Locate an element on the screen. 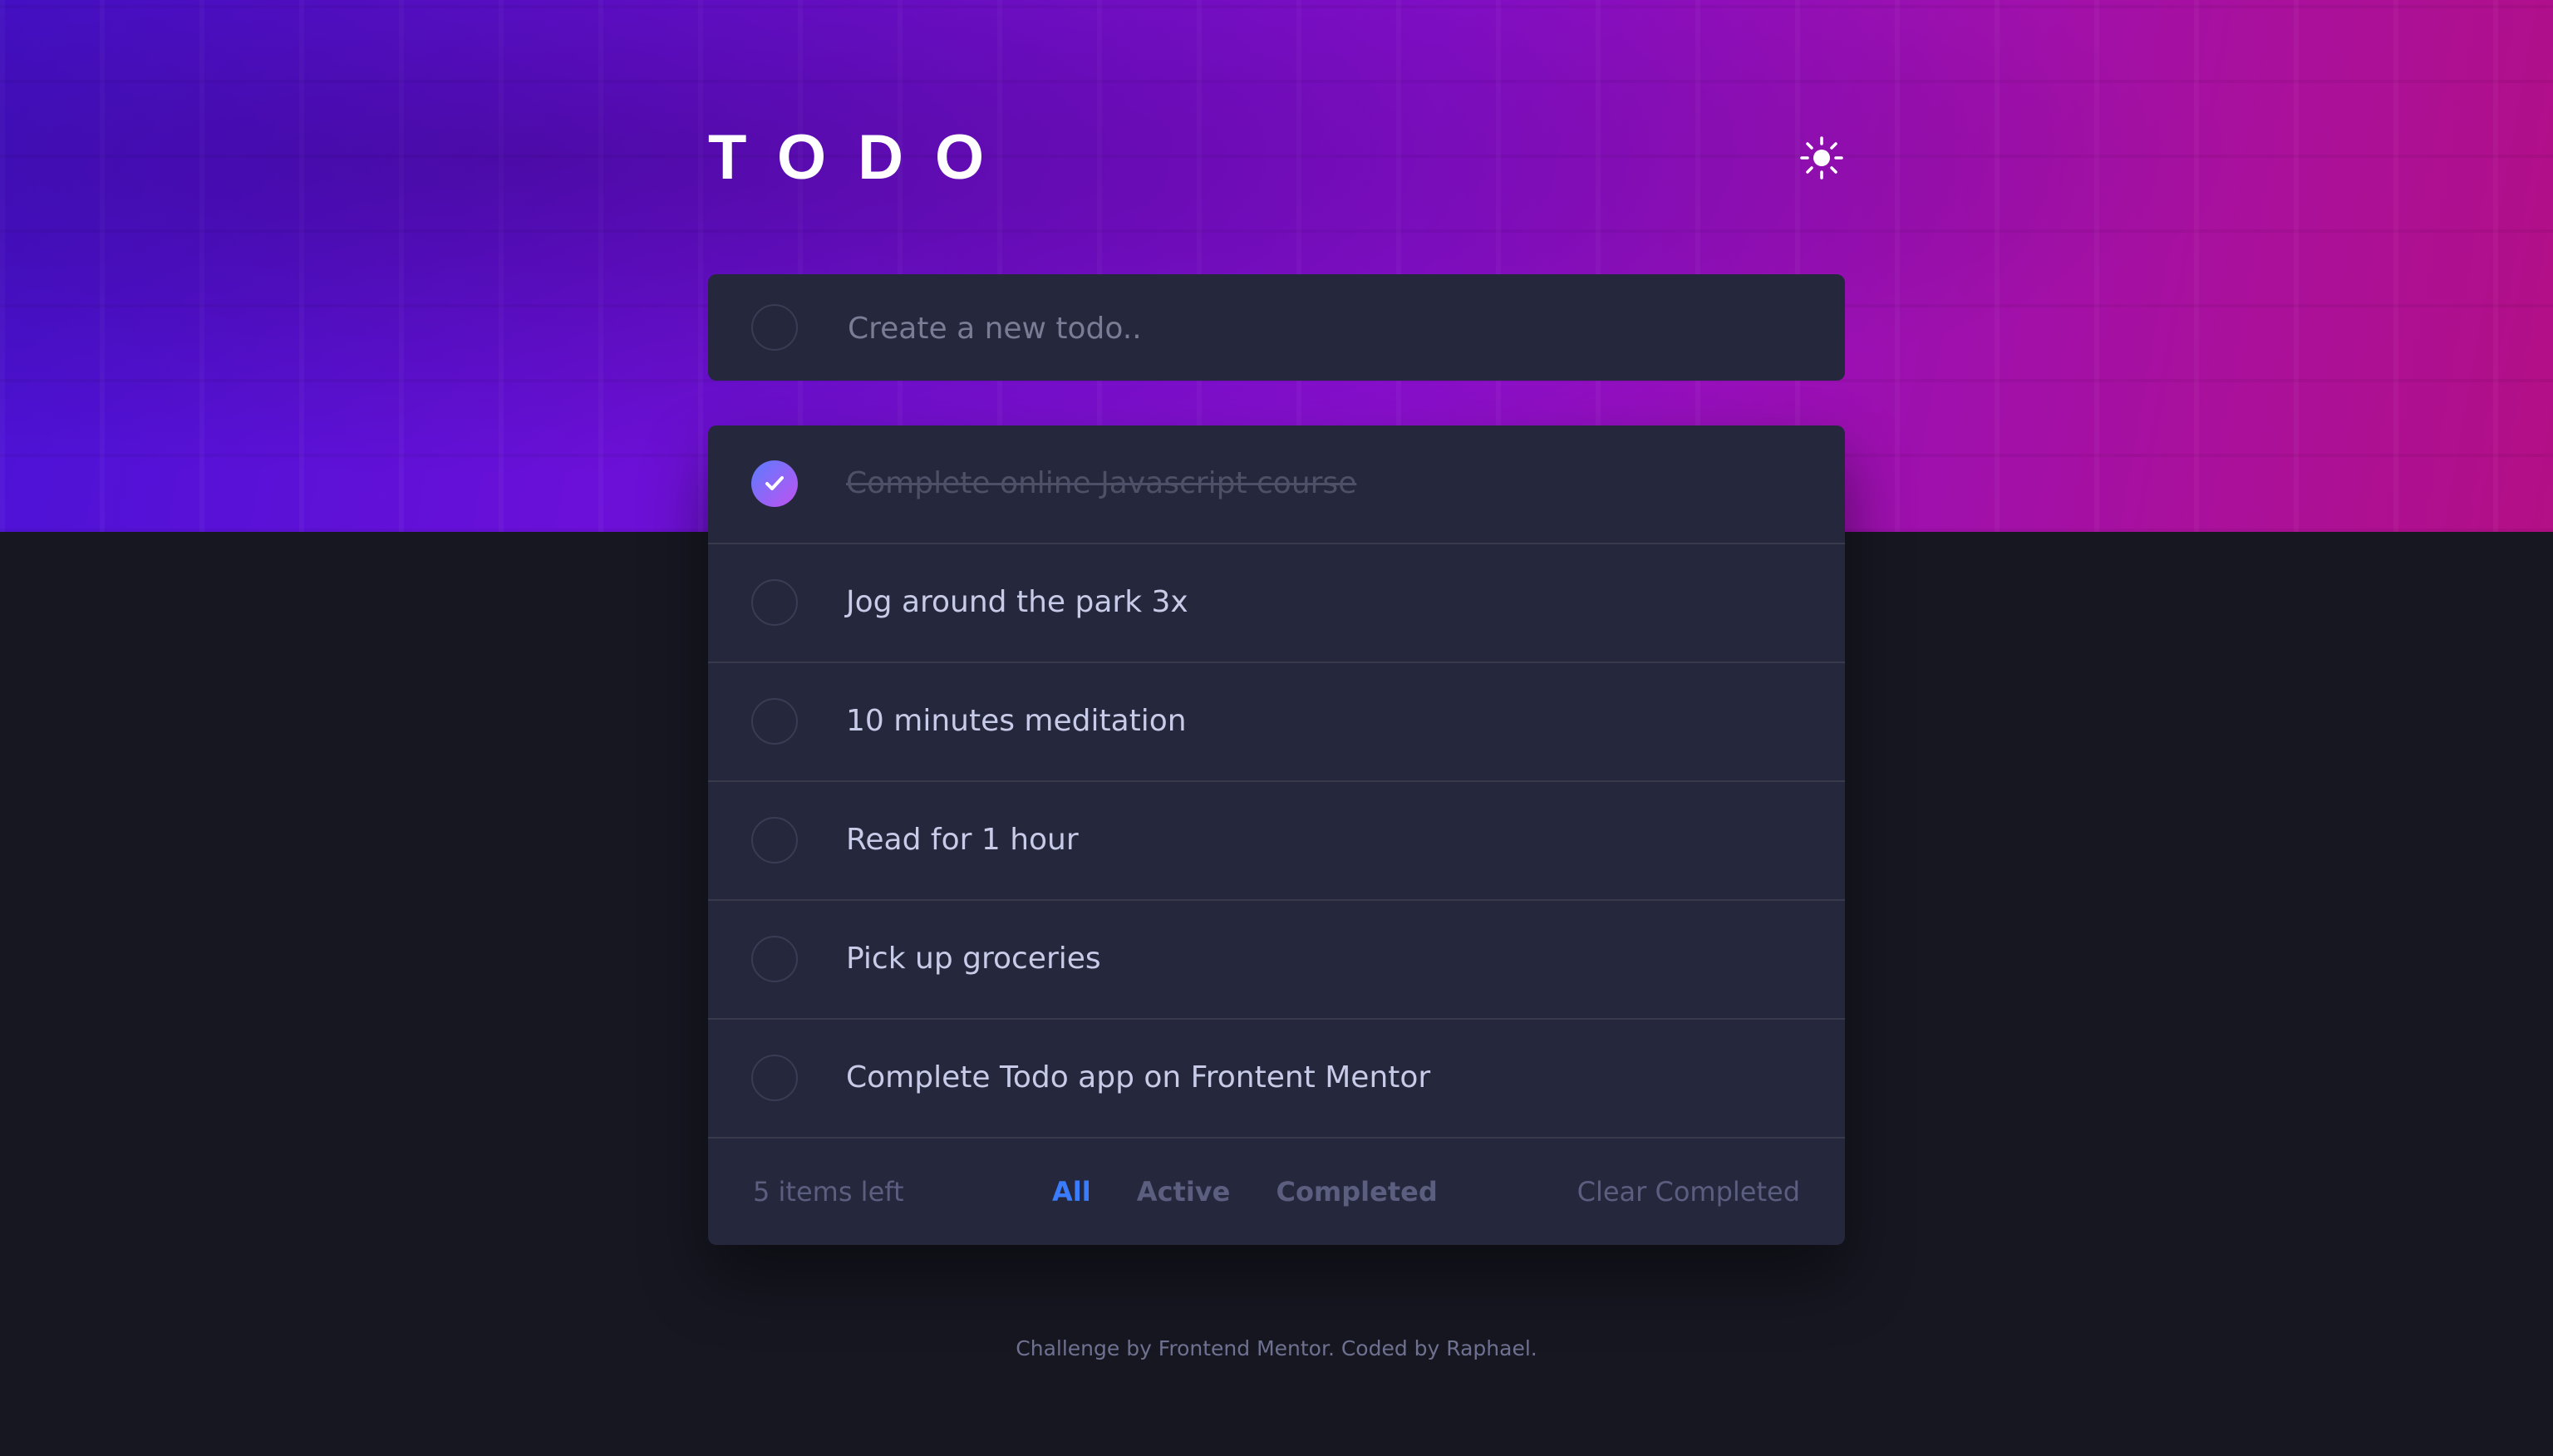  todo-item: Read for 1 hour is located at coordinates (1276, 841).